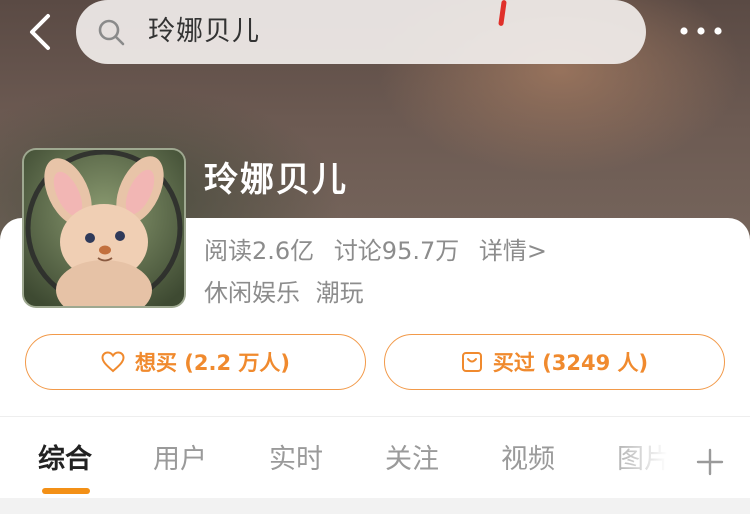 The image size is (750, 514). I want to click on plush-fox-avatar-image, so click(104, 228).